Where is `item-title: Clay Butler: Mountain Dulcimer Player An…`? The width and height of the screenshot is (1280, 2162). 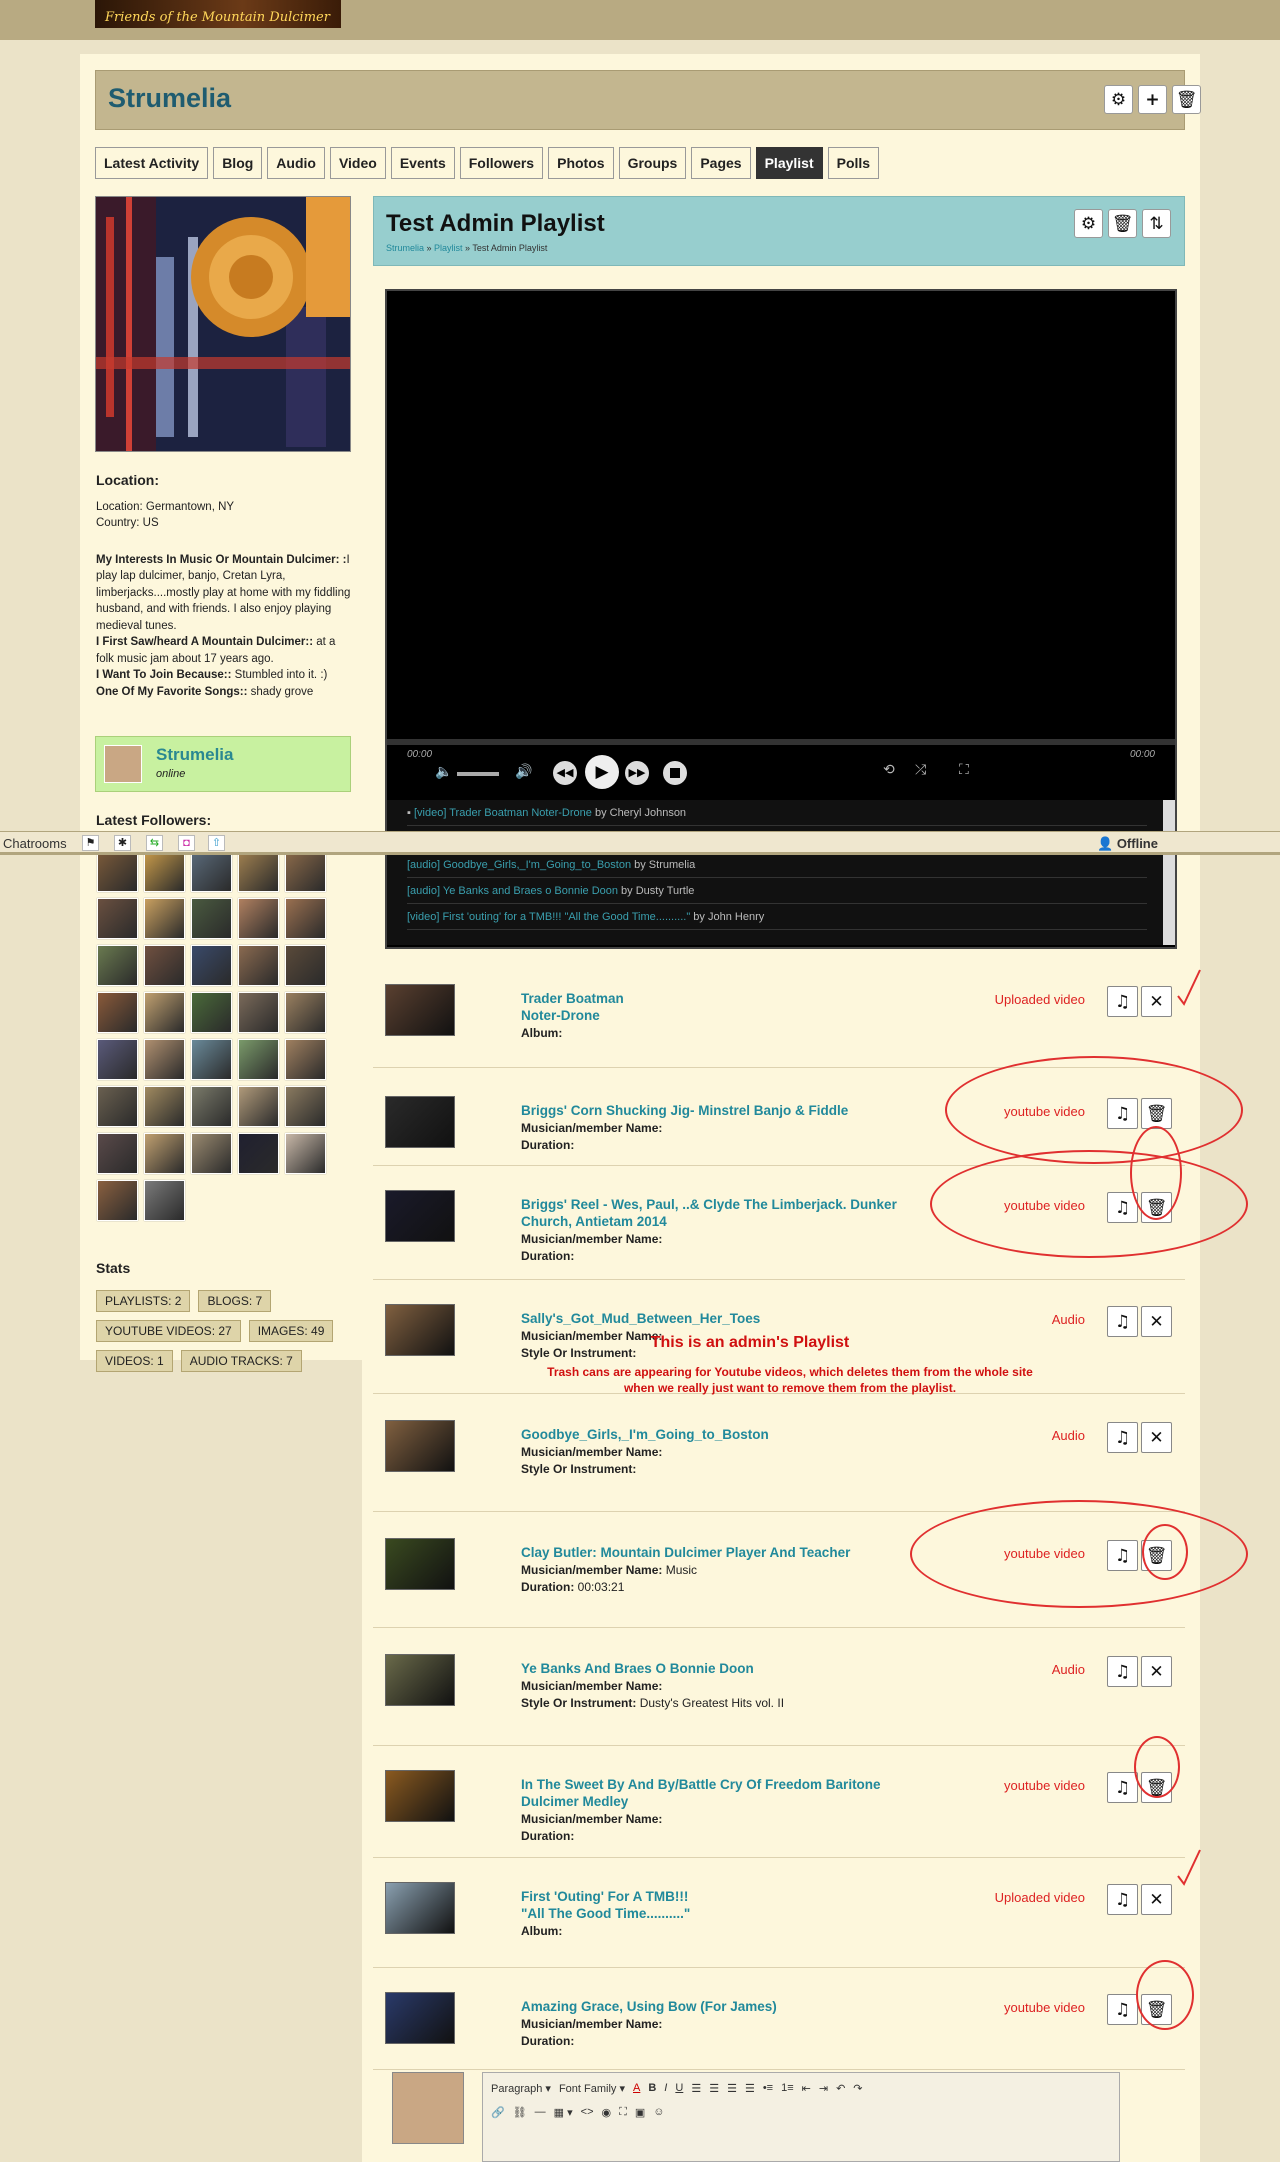 item-title: Clay Butler: Mountain Dulcimer Player An… is located at coordinates (711, 1552).